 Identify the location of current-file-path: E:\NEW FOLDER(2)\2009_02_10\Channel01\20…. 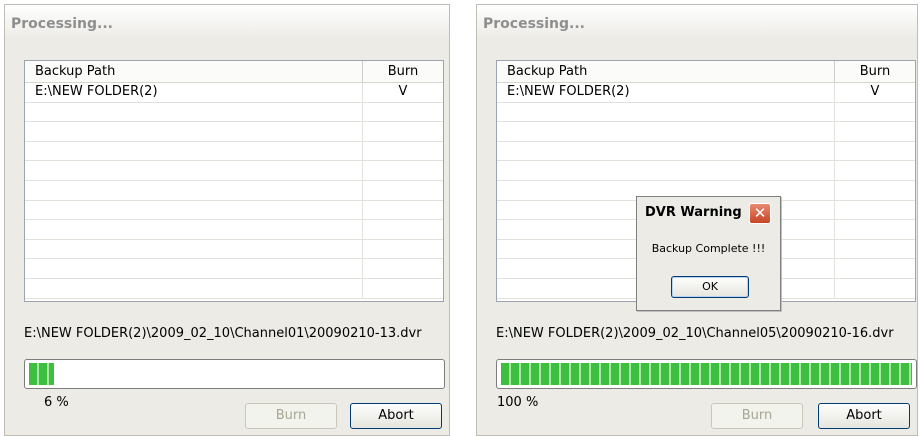
(223, 333).